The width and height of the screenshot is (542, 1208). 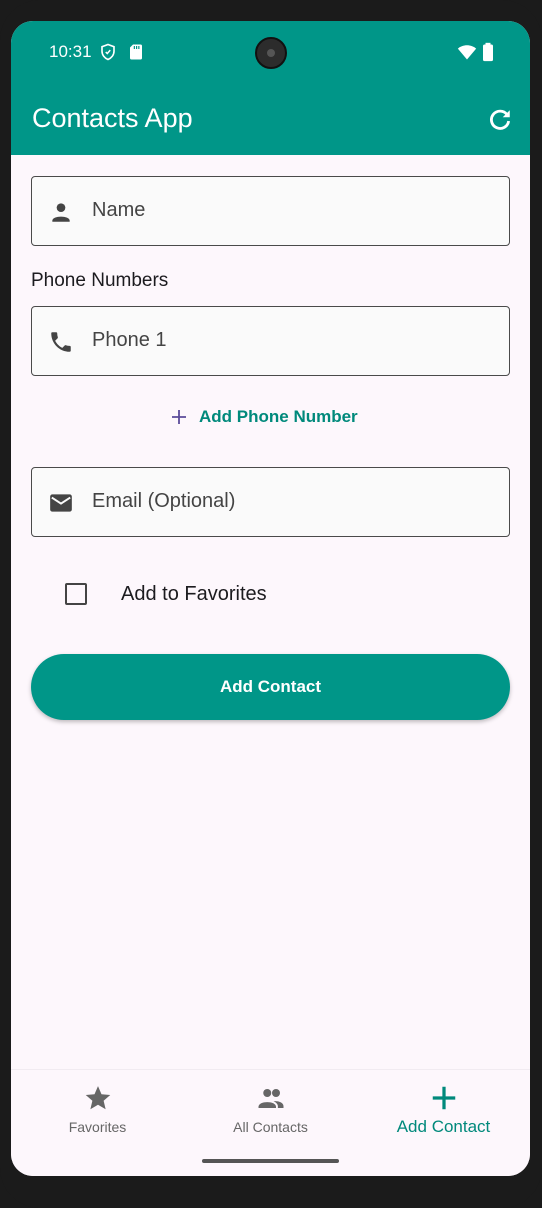 I want to click on app-title: Contacts App, so click(x=112, y=118).